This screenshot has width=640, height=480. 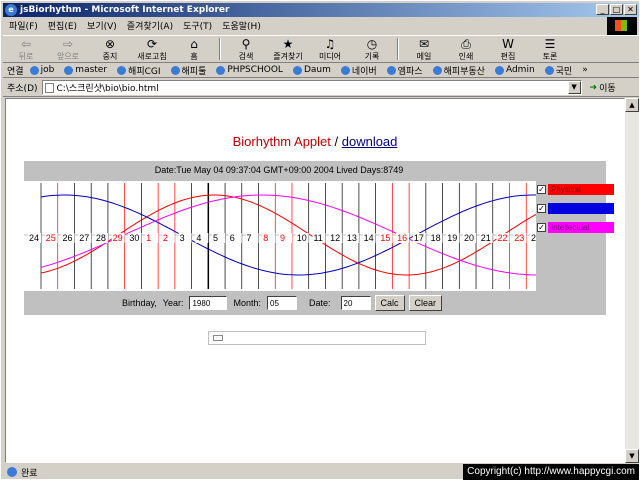 I want to click on x-tick-label: 26, so click(x=67, y=238).